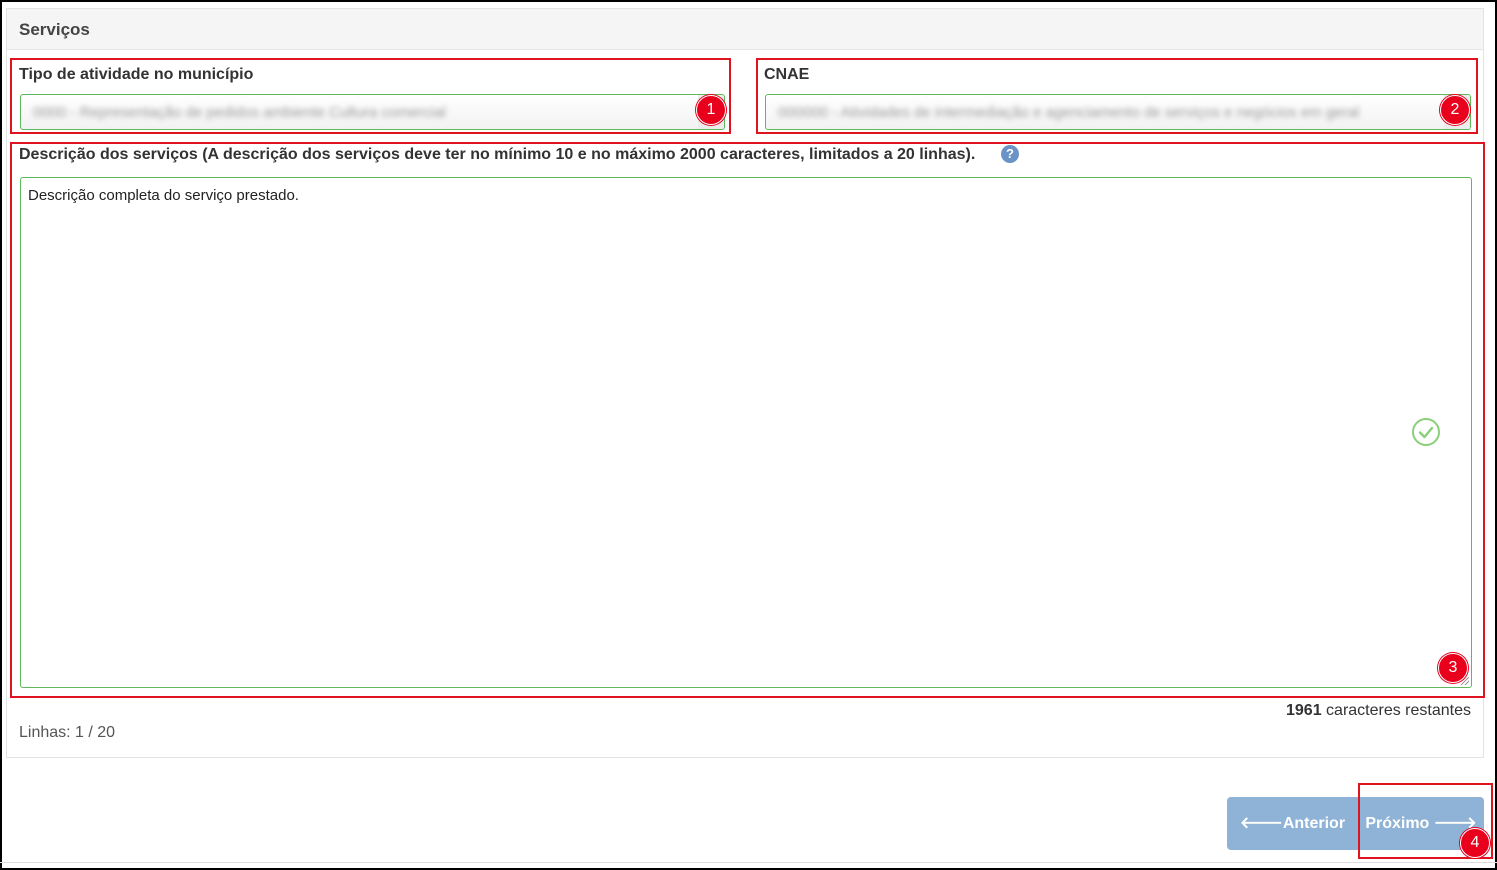 The image size is (1497, 870). Describe the element at coordinates (711, 110) in the screenshot. I see `annotation-badge-1: 1` at that location.